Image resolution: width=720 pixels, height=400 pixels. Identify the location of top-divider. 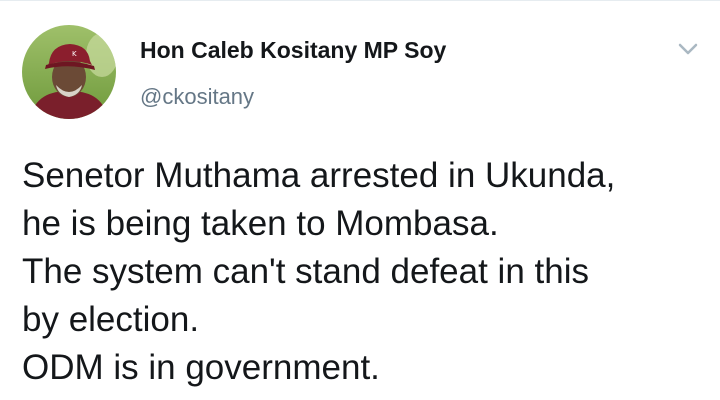
(360, 0).